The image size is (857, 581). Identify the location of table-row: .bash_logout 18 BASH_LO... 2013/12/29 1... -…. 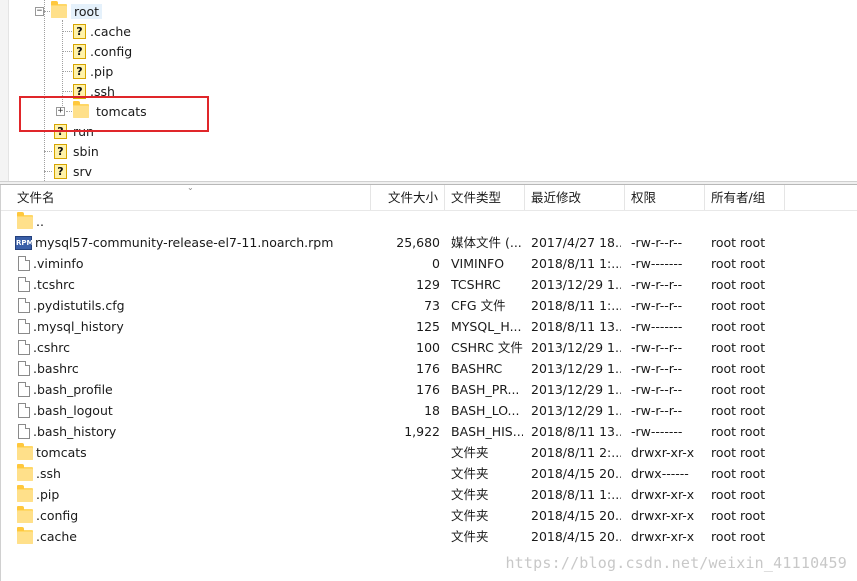
(429, 410).